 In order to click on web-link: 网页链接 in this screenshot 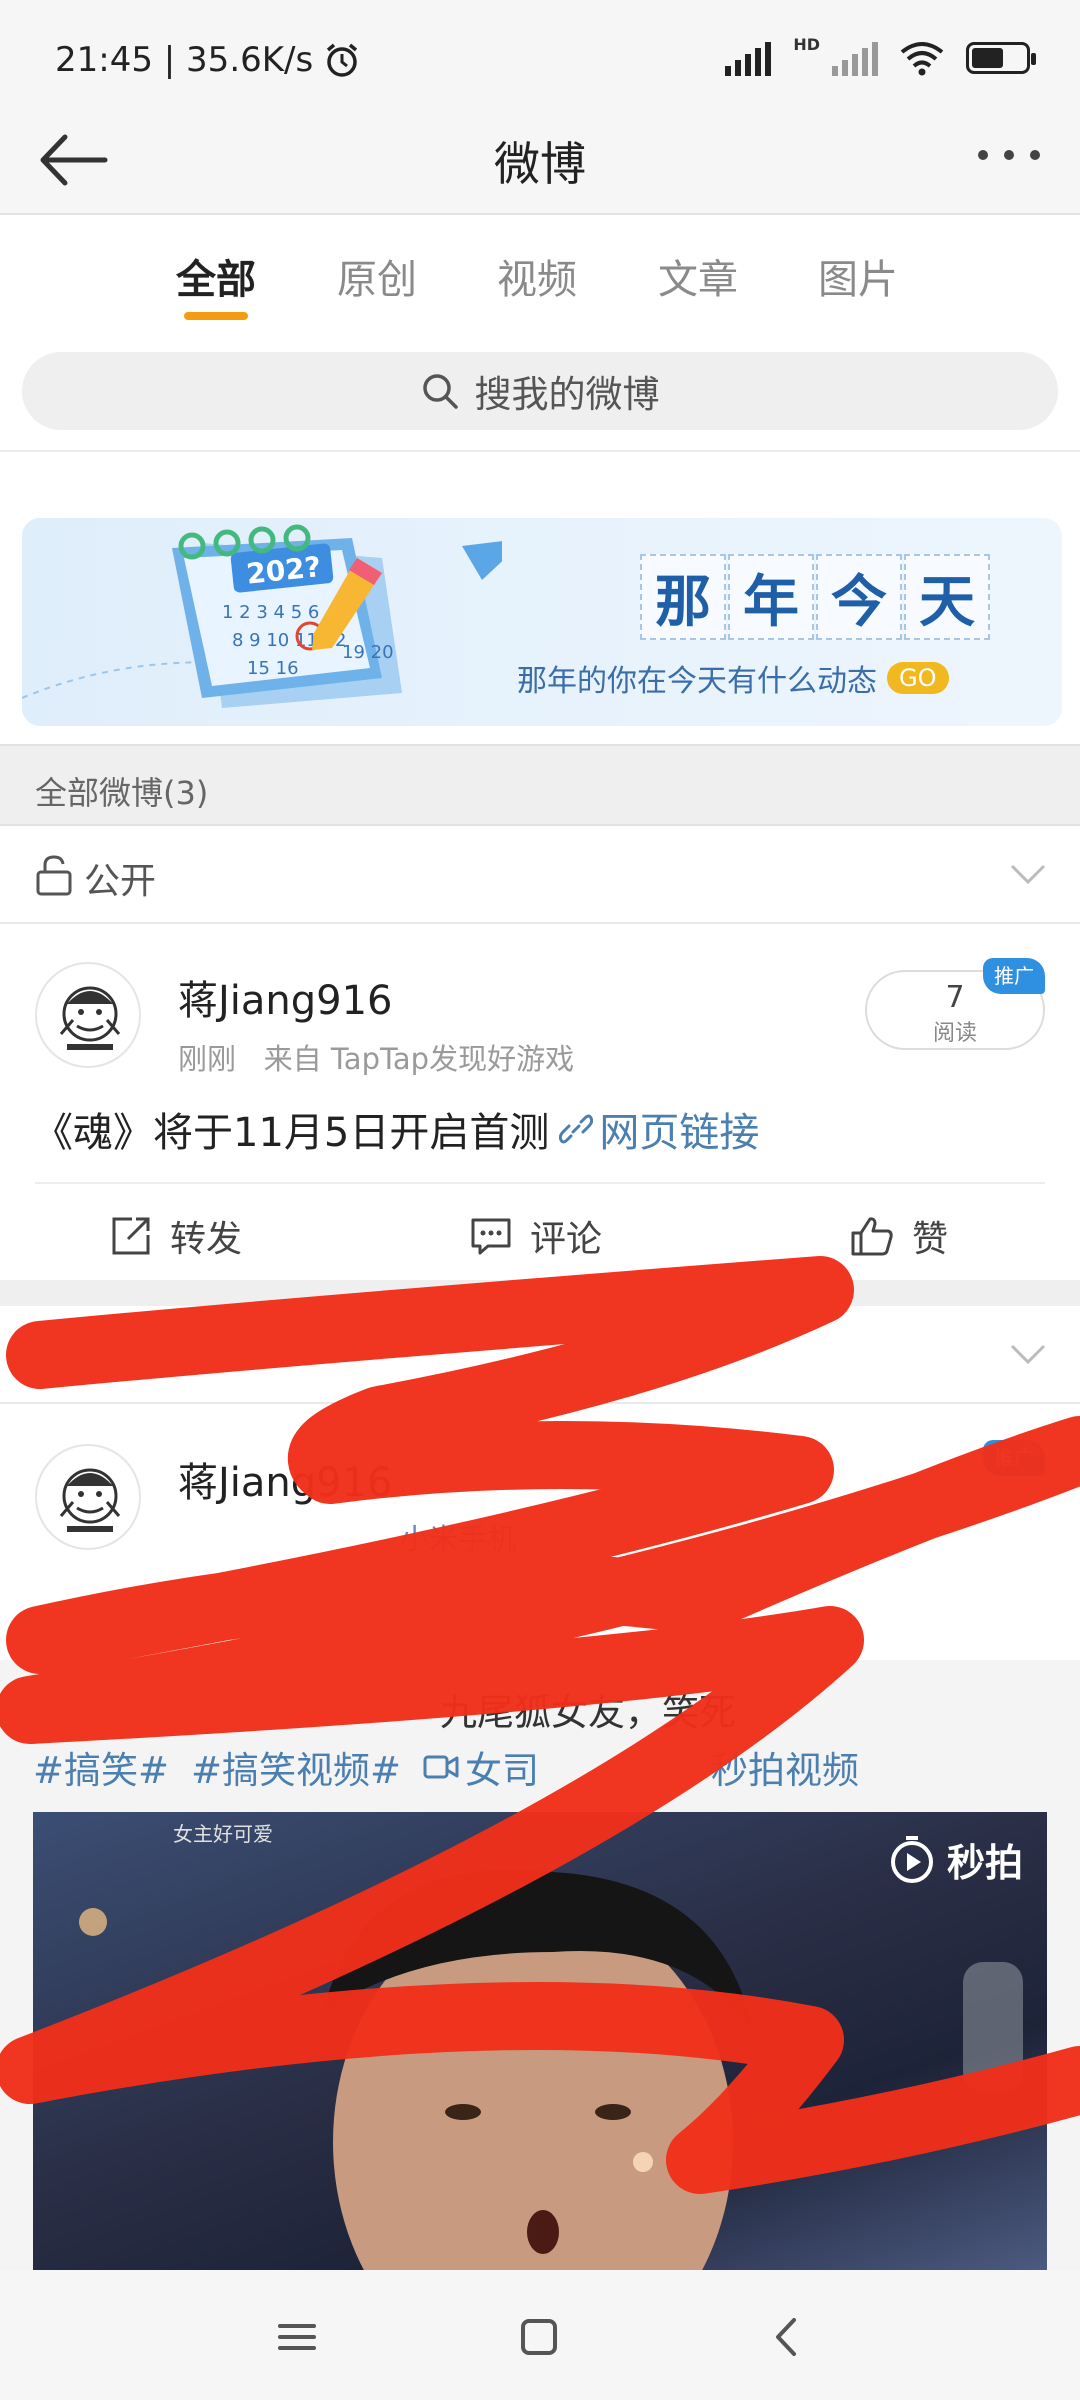, I will do `click(659, 1129)`.